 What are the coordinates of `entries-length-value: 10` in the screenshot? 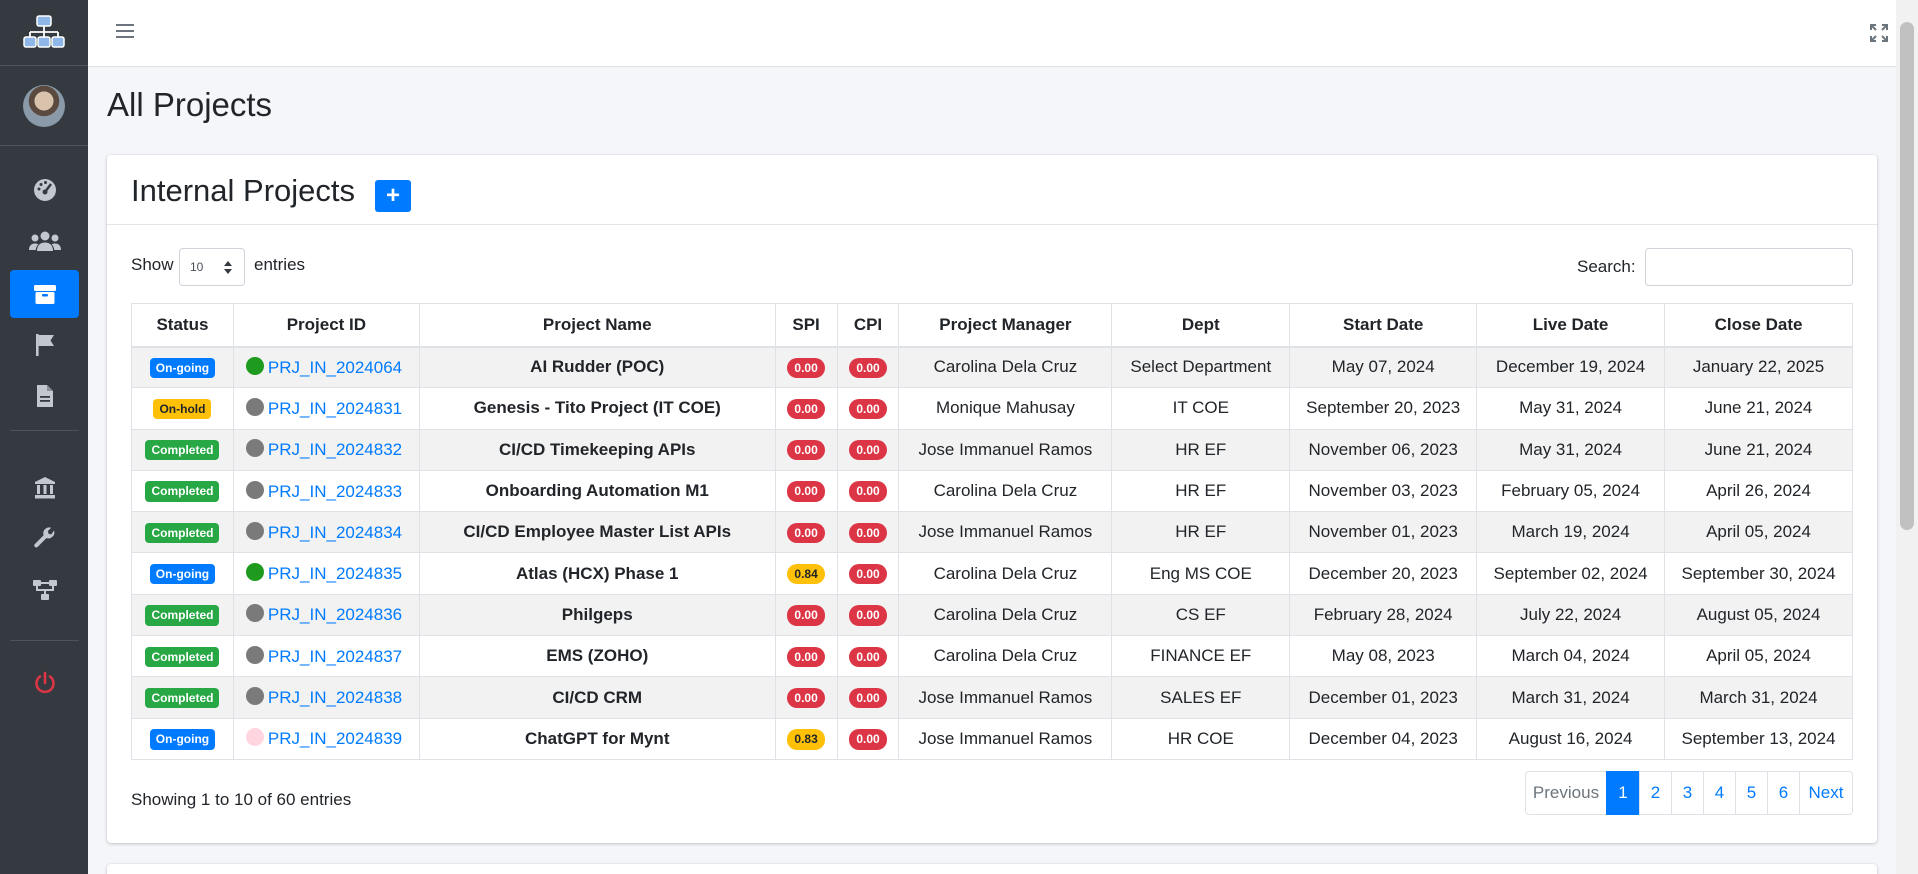 It's located at (197, 267).